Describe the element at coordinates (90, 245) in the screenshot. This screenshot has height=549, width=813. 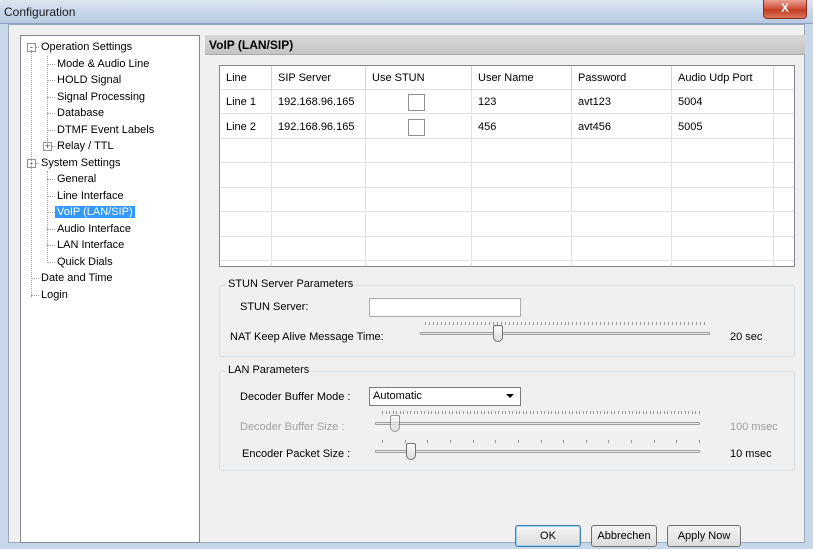
I see `tree-item: LAN Interface` at that location.